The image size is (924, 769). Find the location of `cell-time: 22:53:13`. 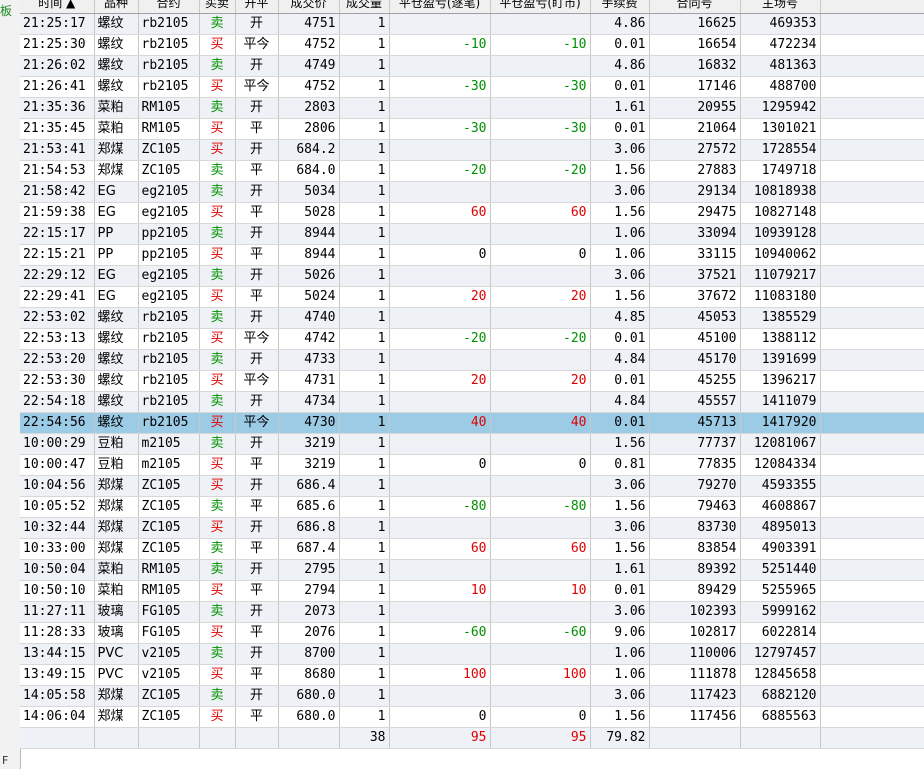

cell-time: 22:53:13 is located at coordinates (57, 339).